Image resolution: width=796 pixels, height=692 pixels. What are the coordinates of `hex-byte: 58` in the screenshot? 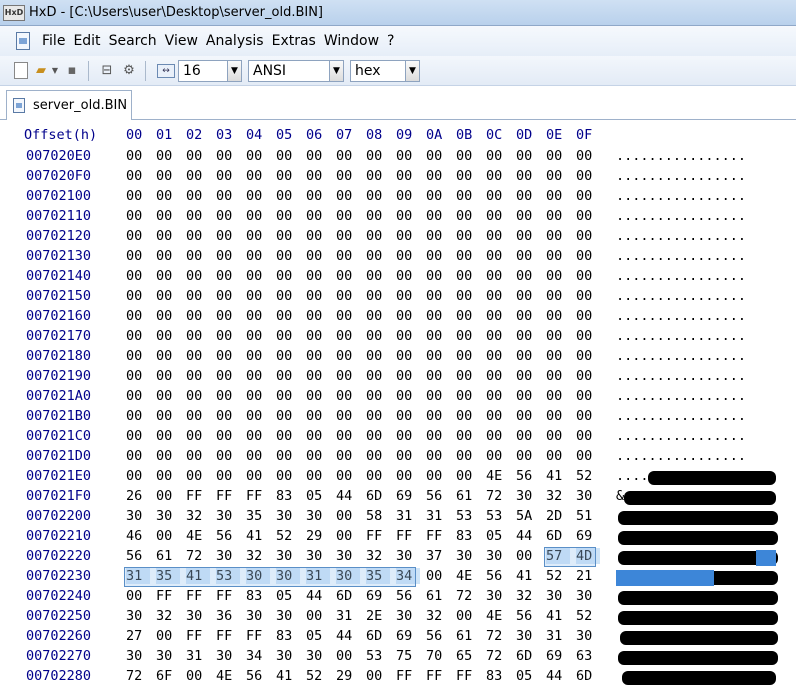 It's located at (378, 516).